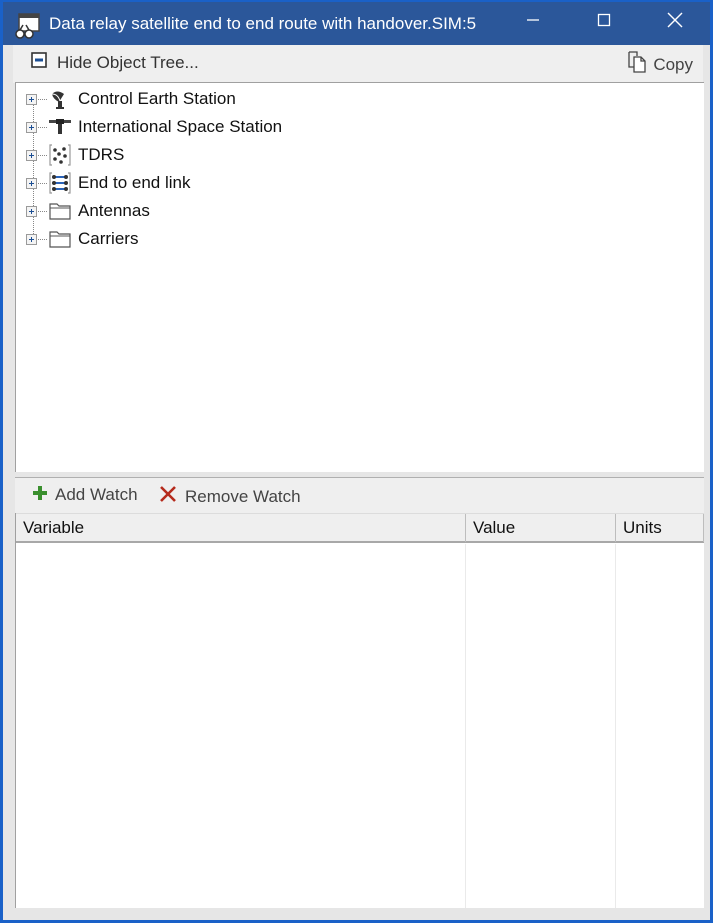 The image size is (713, 923). What do you see at coordinates (660, 528) in the screenshot?
I see `column-header-units: Units` at bounding box center [660, 528].